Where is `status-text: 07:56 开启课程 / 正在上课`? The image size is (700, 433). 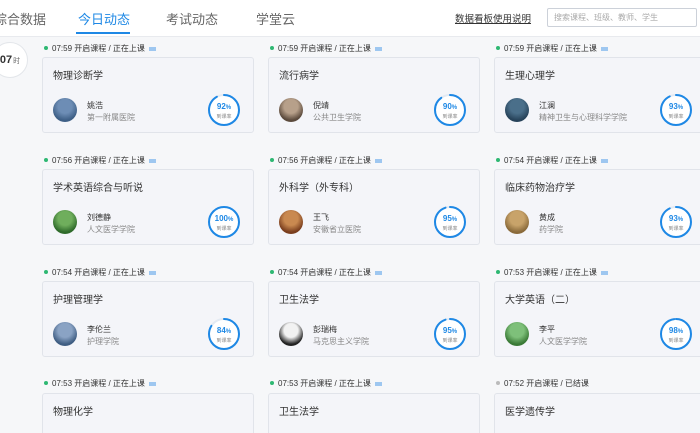 status-text: 07:56 开启课程 / 正在上课 is located at coordinates (98, 160).